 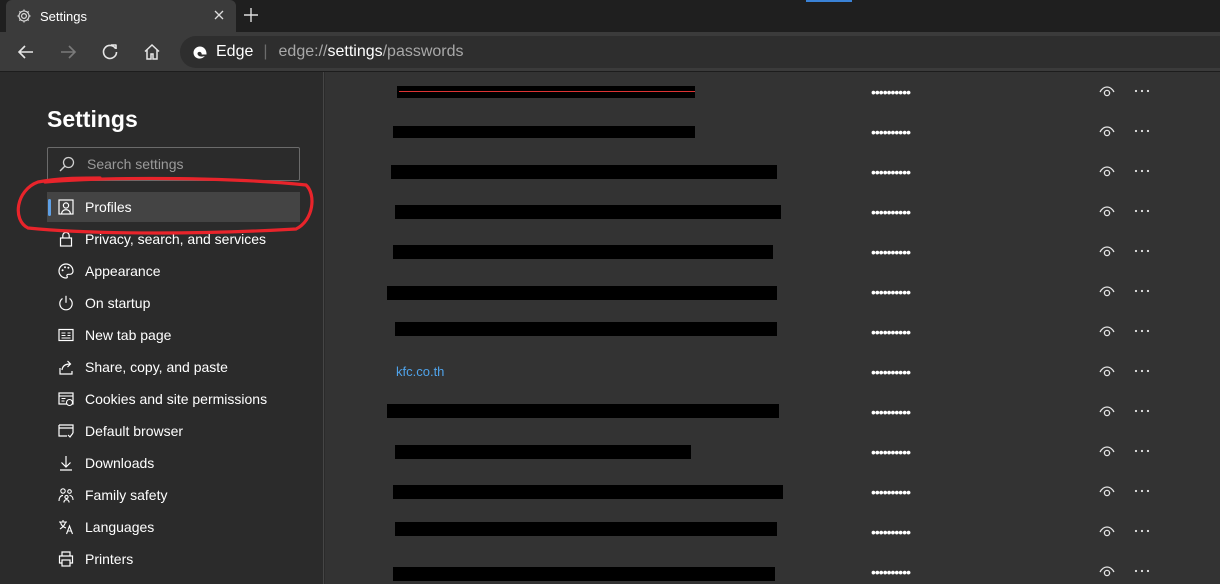 What do you see at coordinates (829, 1) in the screenshot?
I see `tab-accent-line` at bounding box center [829, 1].